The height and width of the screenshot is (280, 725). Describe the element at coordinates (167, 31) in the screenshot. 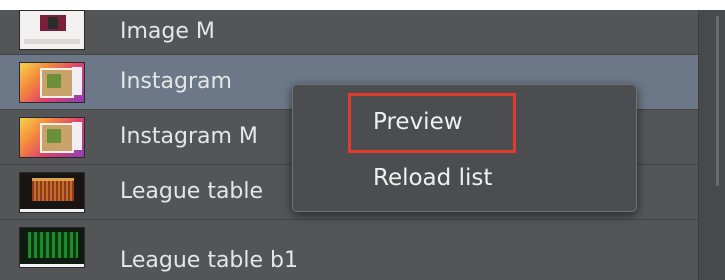

I see `list-item-label: Image M` at that location.